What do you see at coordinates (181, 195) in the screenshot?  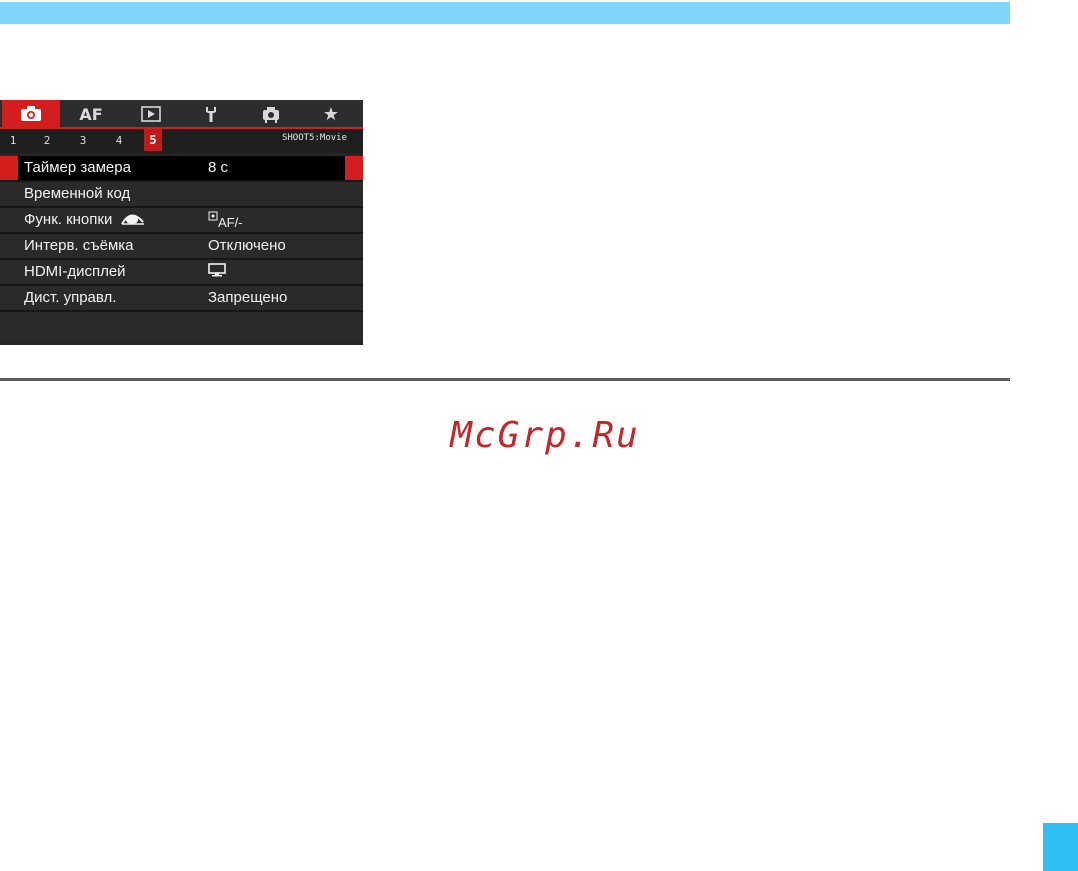 I see `menu-row-time-code: Временной код` at bounding box center [181, 195].